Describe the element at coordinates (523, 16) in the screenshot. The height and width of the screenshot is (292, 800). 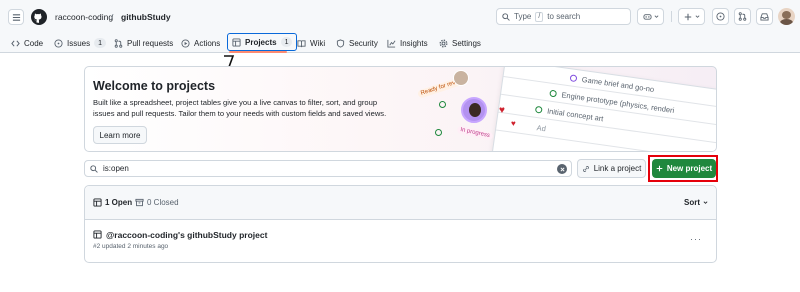
I see `search-placeholder-prefix: Type` at that location.